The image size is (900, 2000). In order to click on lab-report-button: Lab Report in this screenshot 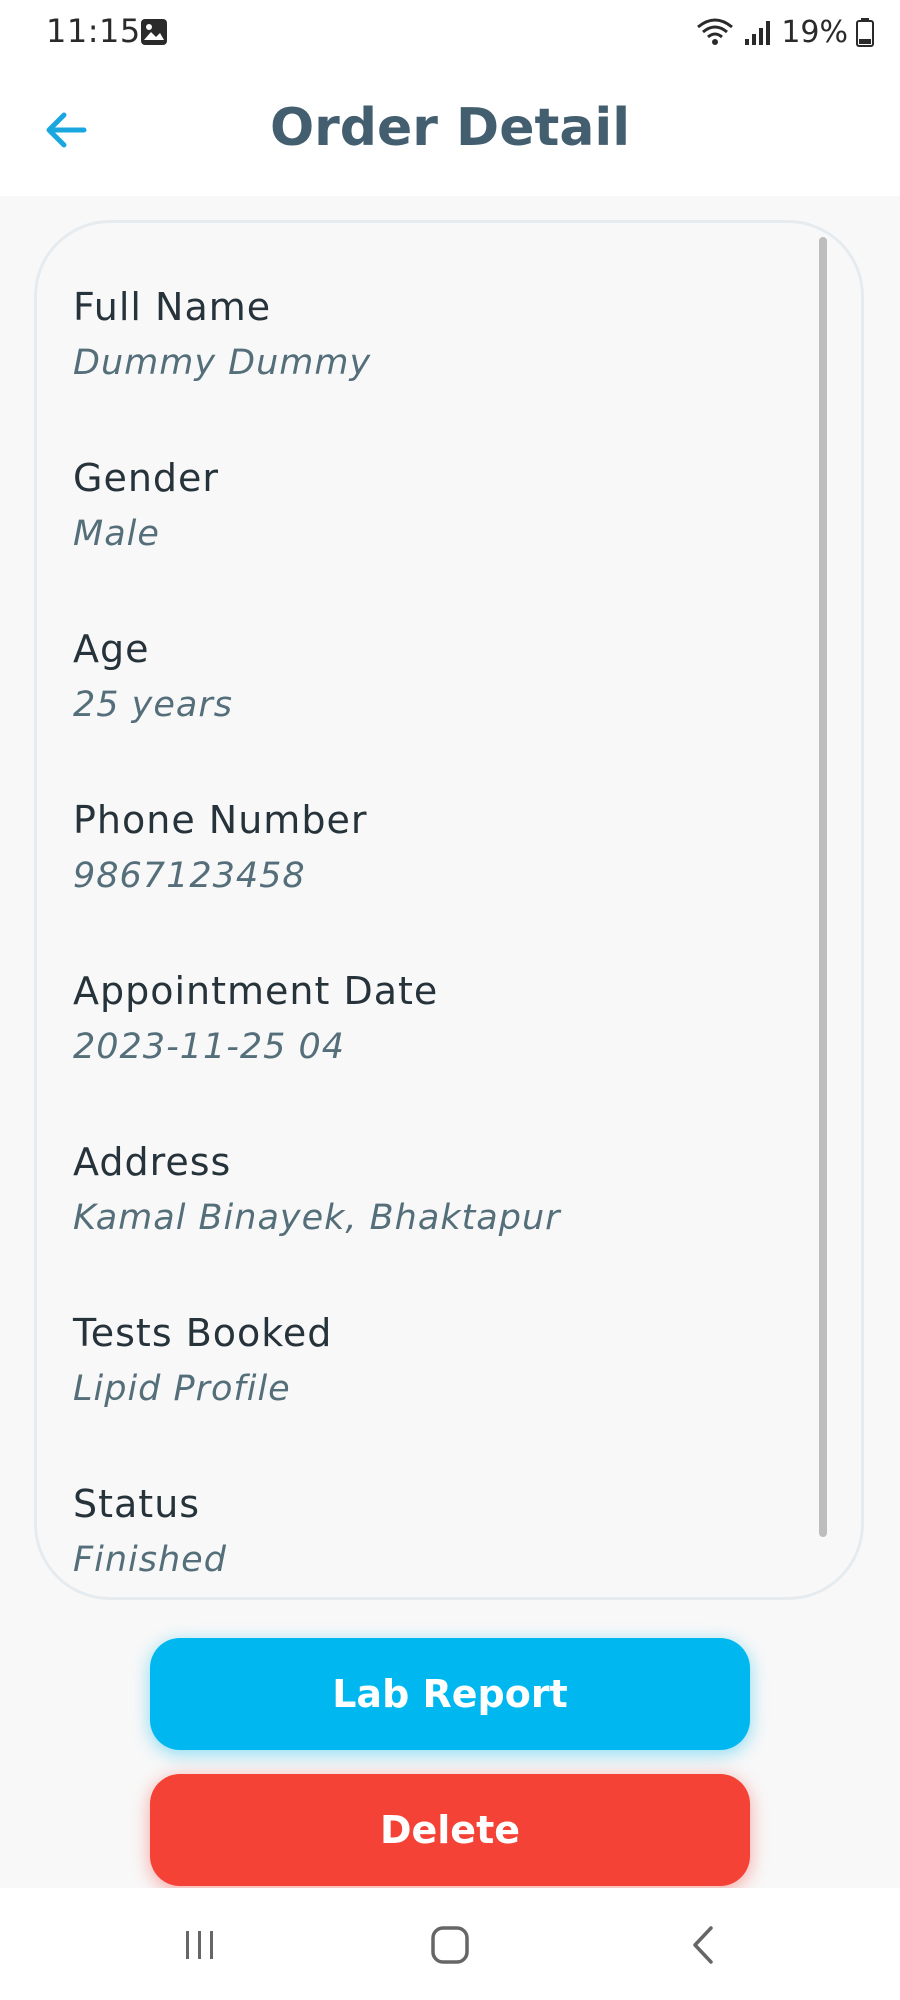, I will do `click(450, 1694)`.